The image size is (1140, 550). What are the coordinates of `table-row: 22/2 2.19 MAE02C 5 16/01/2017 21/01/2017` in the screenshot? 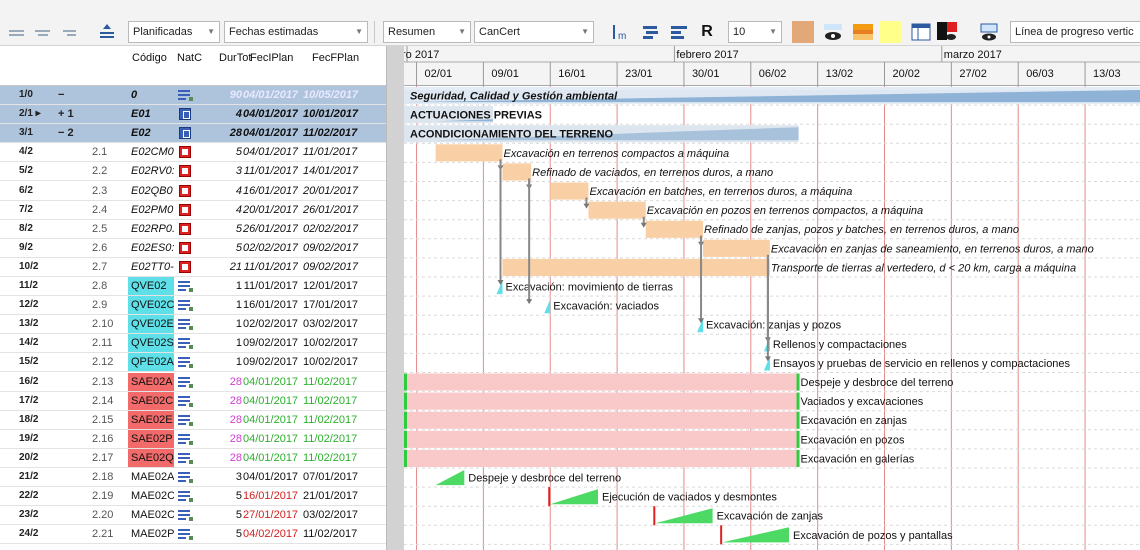 It's located at (193, 497).